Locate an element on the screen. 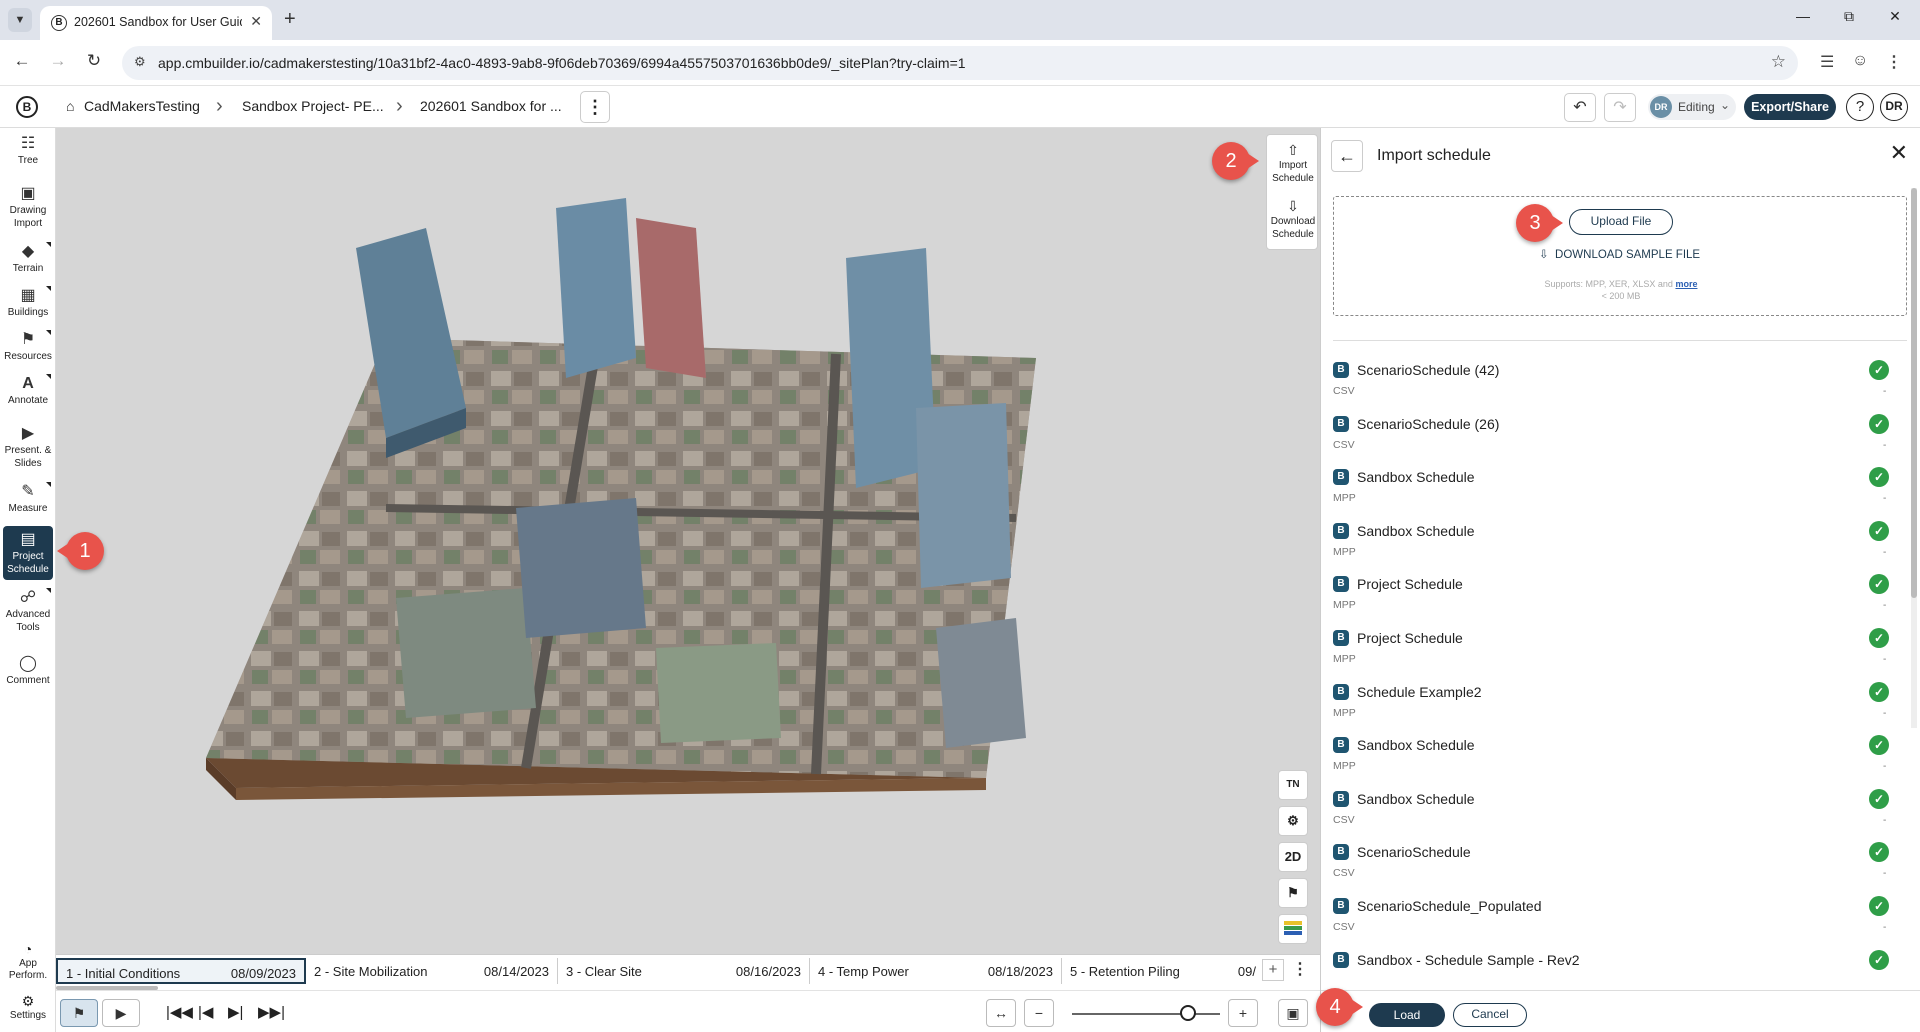 Image resolution: width=1920 pixels, height=1032 pixels. zoom-slider-handle is located at coordinates (1188, 1013).